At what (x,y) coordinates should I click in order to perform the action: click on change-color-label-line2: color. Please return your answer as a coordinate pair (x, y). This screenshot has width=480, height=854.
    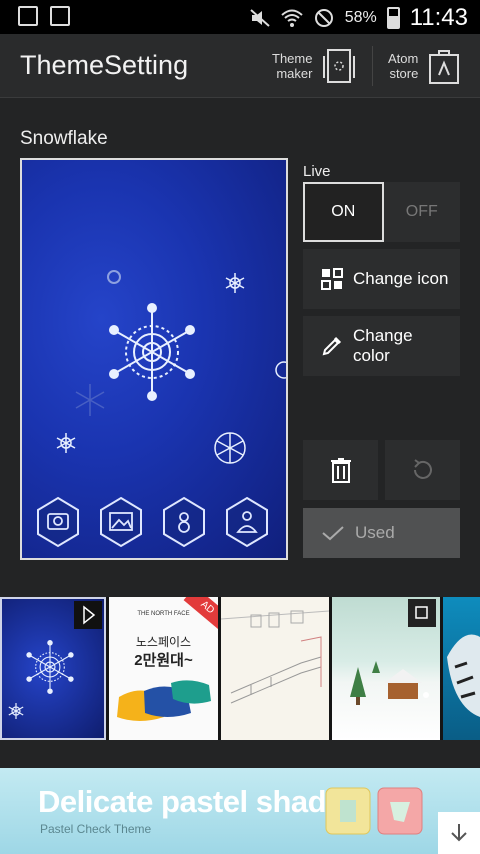
    Looking at the image, I should click on (371, 355).